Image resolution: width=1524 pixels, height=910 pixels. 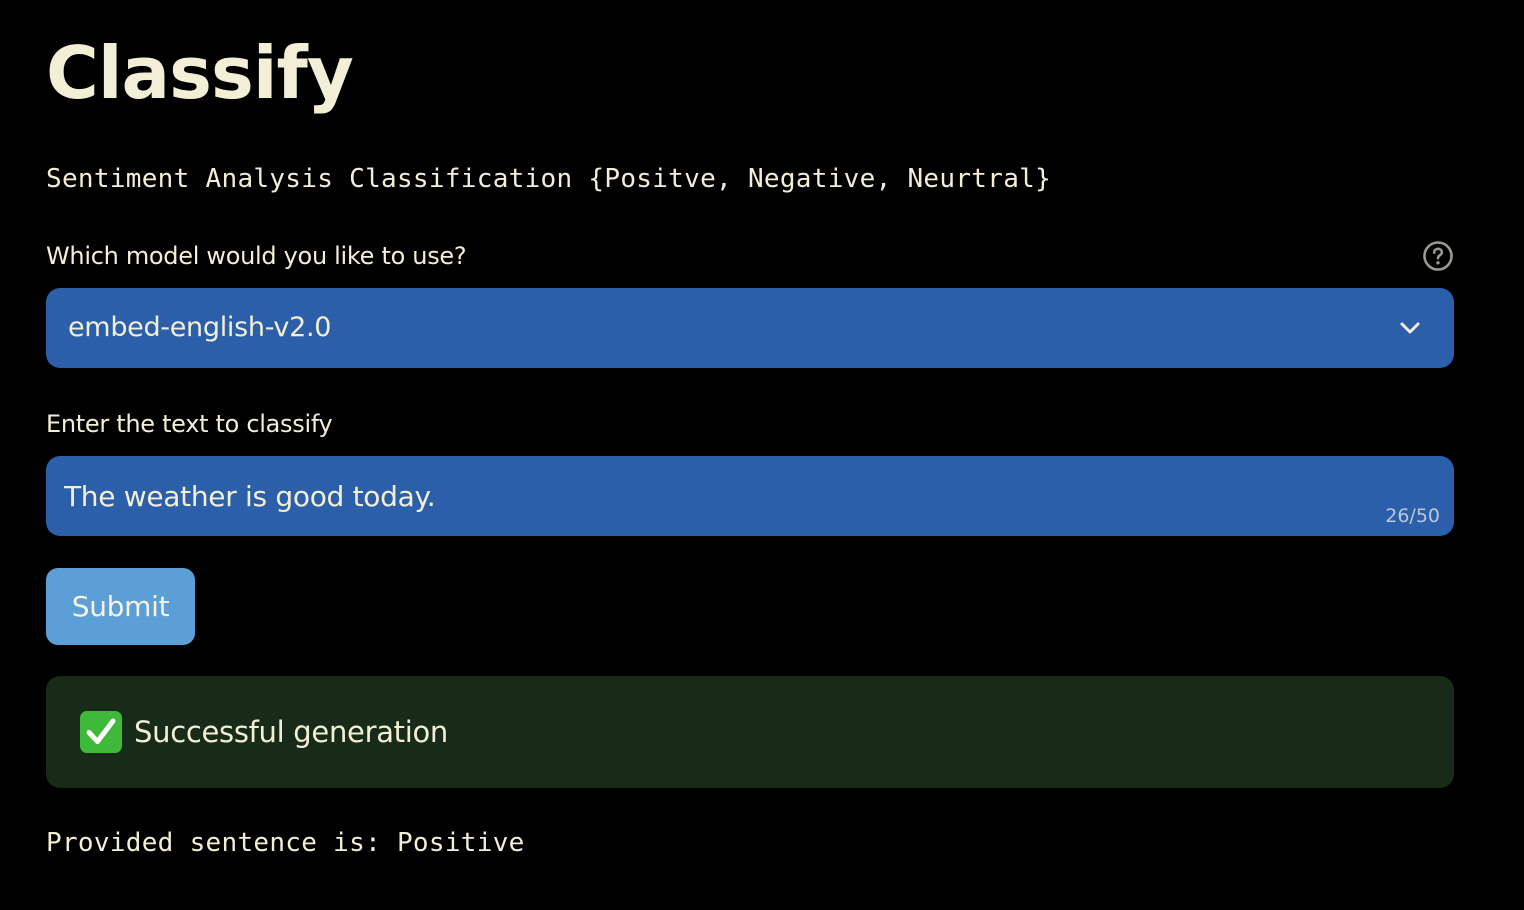 I want to click on classify-text-input, so click(x=750, y=496).